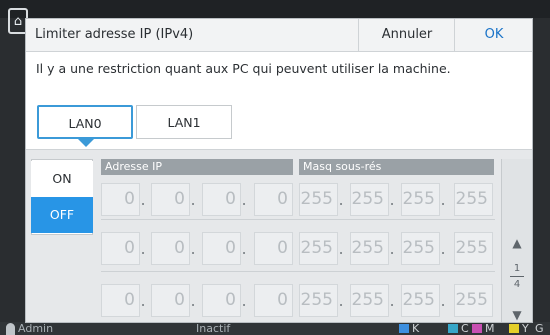  What do you see at coordinates (35, 328) in the screenshot?
I see `login-user: Admin` at bounding box center [35, 328].